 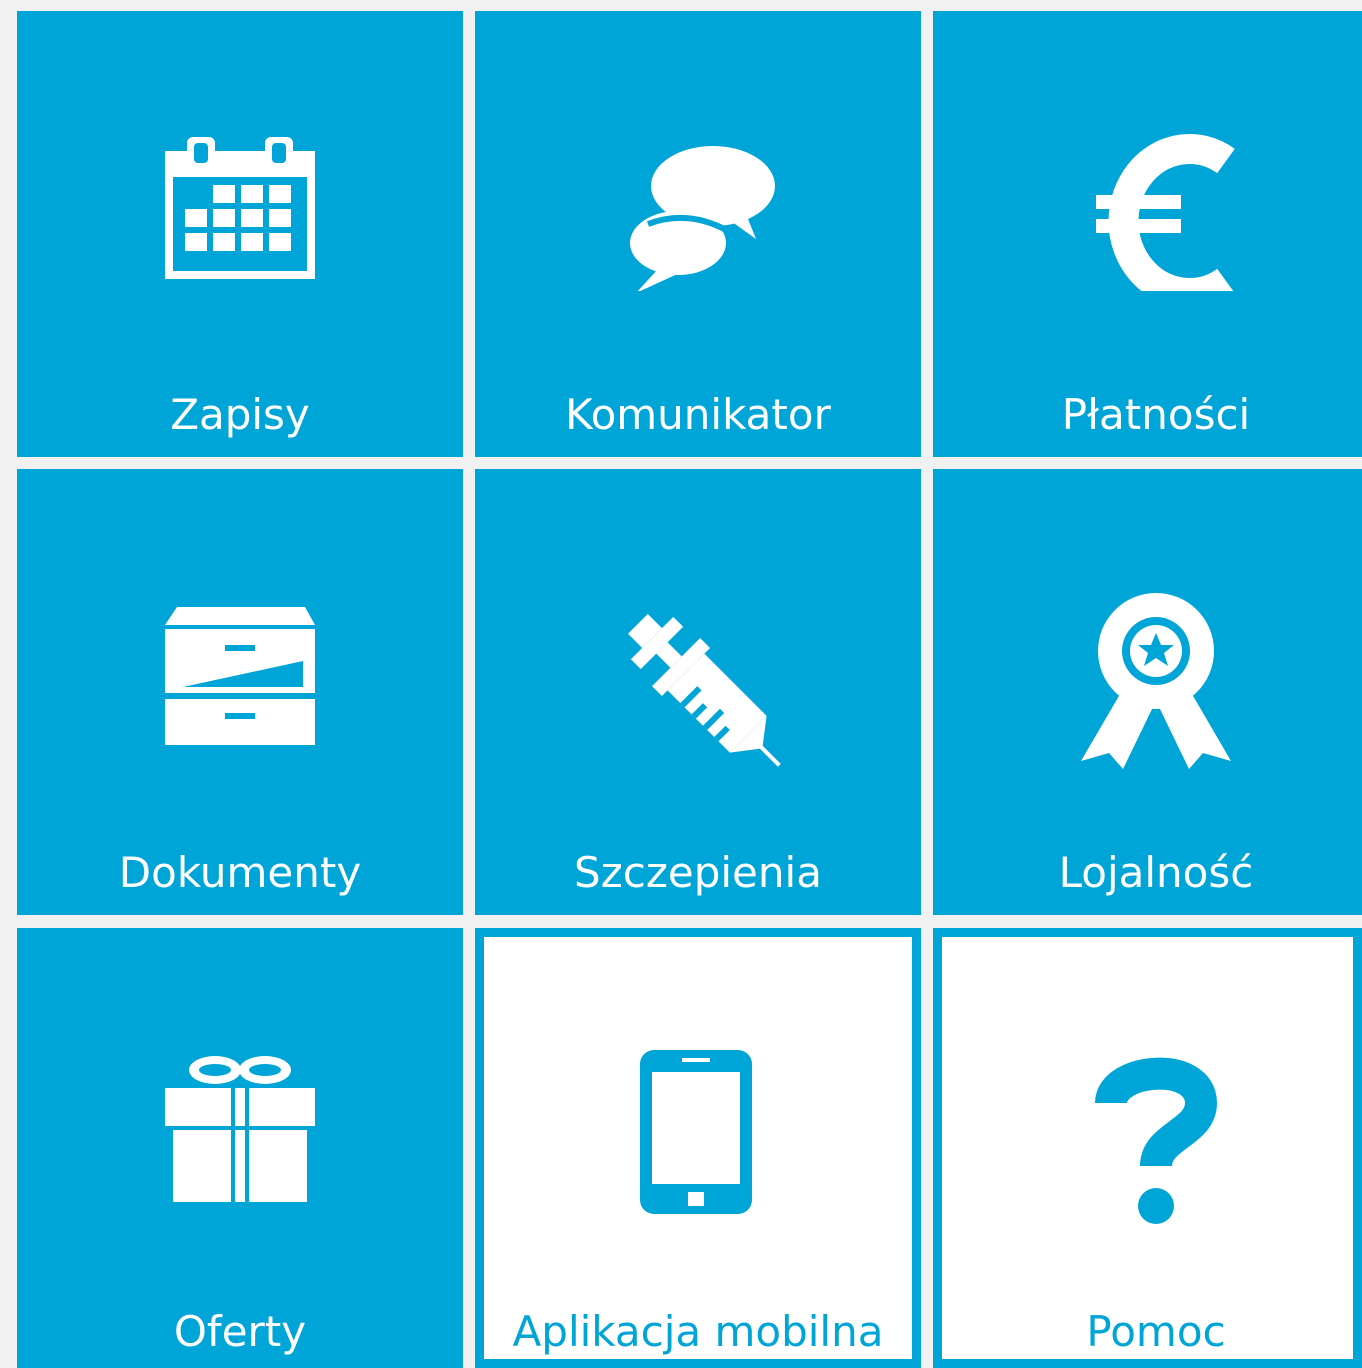 What do you see at coordinates (698, 689) in the screenshot?
I see `syringe-icon` at bounding box center [698, 689].